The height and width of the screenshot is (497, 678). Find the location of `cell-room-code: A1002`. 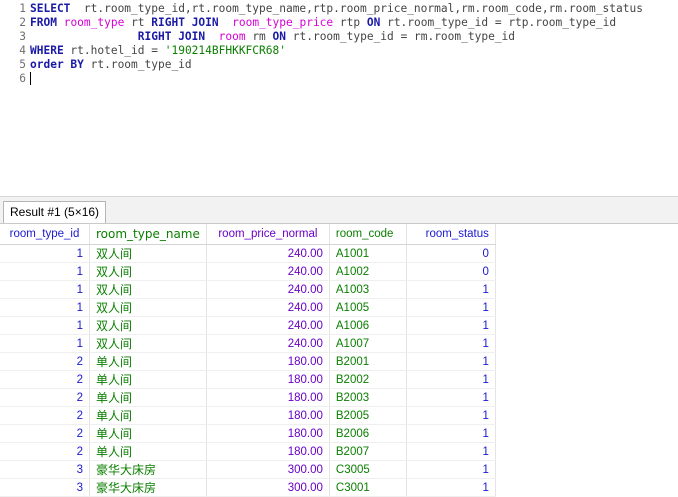

cell-room-code: A1002 is located at coordinates (368, 271).